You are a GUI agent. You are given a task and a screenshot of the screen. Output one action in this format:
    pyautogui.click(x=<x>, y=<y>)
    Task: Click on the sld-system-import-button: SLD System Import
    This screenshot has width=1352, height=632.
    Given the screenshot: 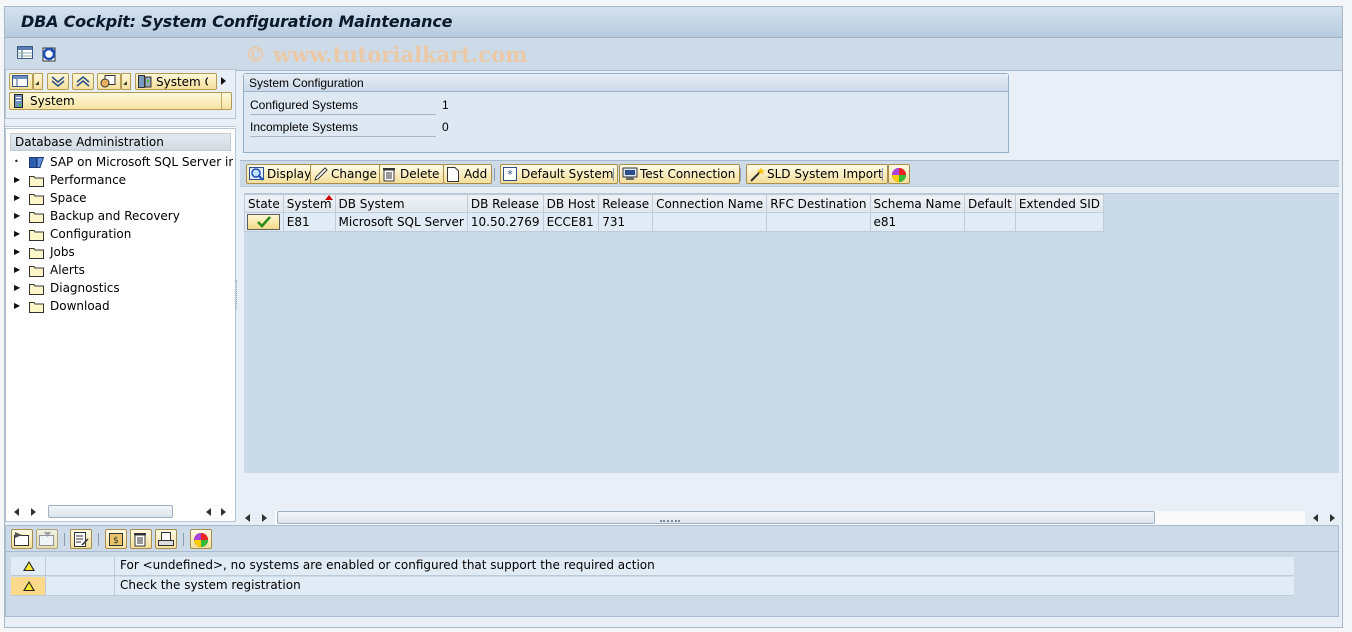 What is the action you would take?
    pyautogui.click(x=817, y=174)
    